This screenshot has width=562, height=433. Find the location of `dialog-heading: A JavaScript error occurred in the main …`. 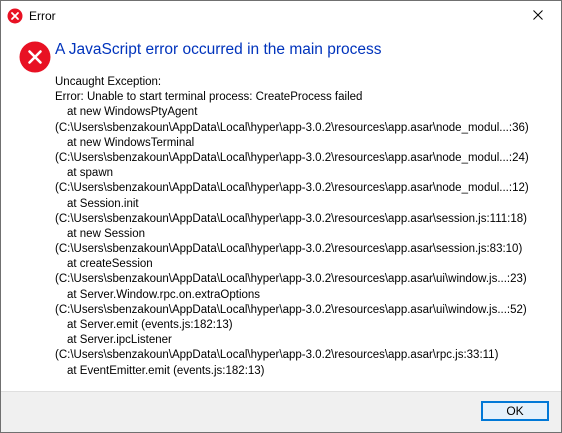

dialog-heading: A JavaScript error occurred in the main … is located at coordinates (218, 49).